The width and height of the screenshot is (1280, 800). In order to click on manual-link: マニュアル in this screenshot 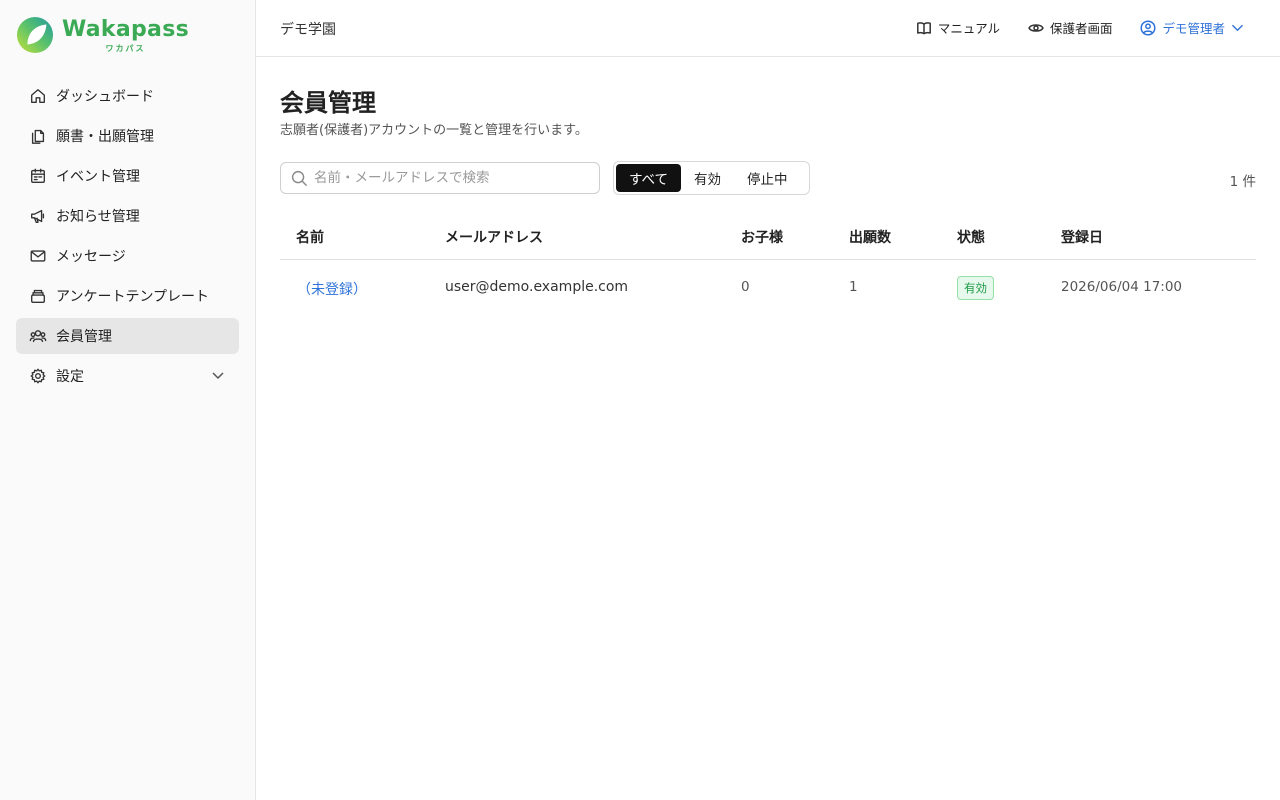, I will do `click(958, 27)`.